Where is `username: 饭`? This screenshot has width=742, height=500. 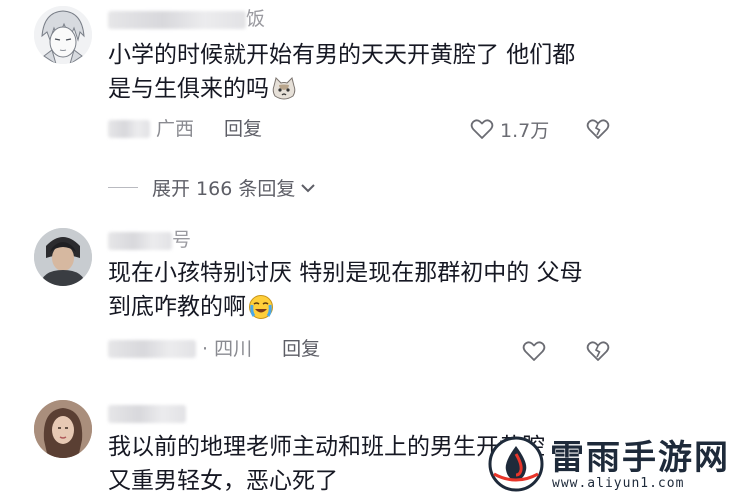
username: 饭 is located at coordinates (186, 19).